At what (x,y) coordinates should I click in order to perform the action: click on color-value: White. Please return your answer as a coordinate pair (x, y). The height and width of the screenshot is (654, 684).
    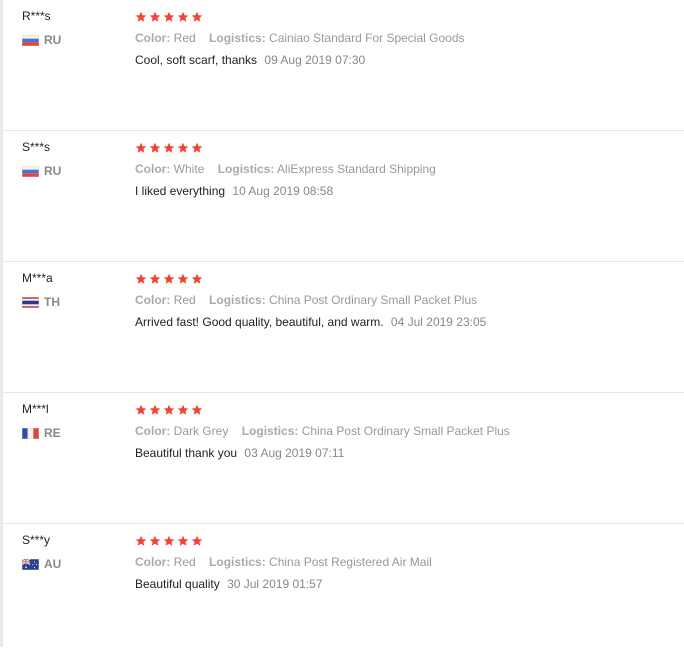
    Looking at the image, I should click on (189, 169).